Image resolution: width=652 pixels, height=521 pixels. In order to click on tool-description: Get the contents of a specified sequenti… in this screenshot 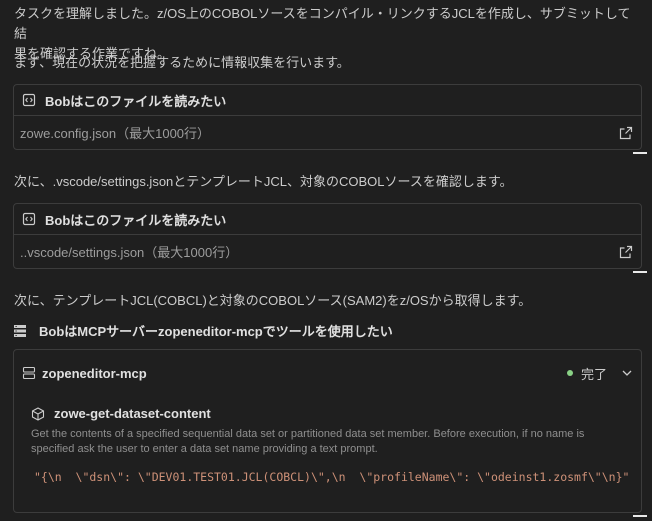, I will do `click(308, 441)`.